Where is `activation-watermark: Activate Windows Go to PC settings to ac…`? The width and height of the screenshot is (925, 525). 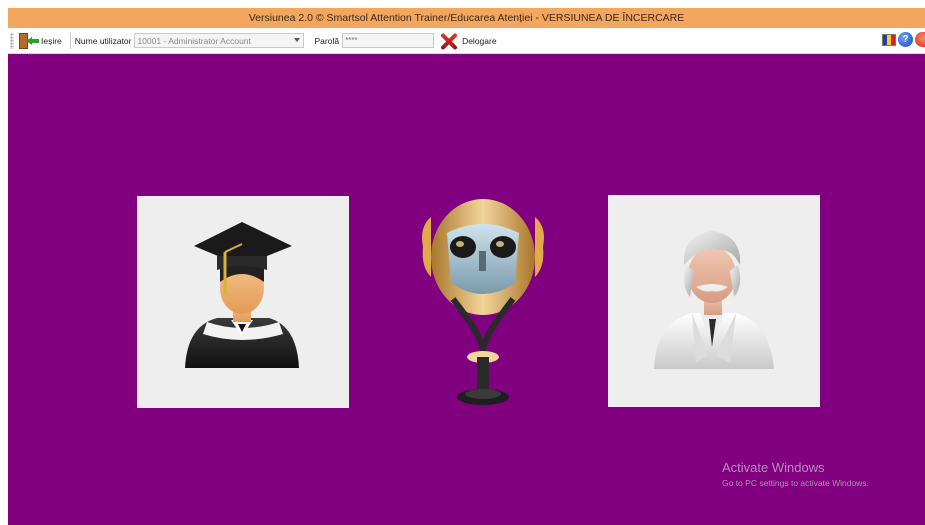
activation-watermark: Activate Windows Go to PC settings to ac… is located at coordinates (795, 474).